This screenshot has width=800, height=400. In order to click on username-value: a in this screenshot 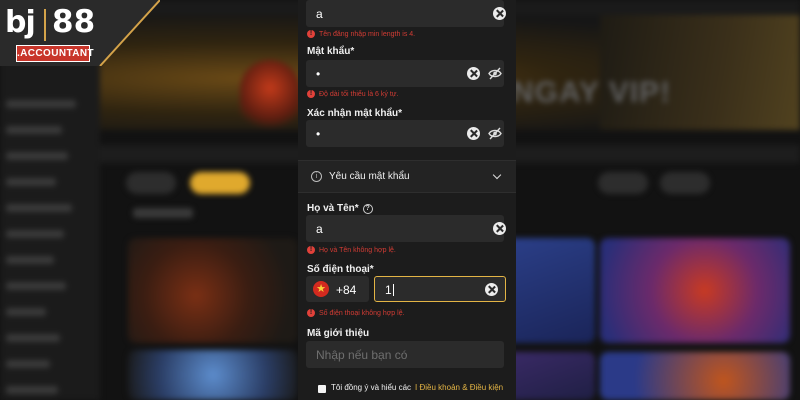, I will do `click(319, 14)`.